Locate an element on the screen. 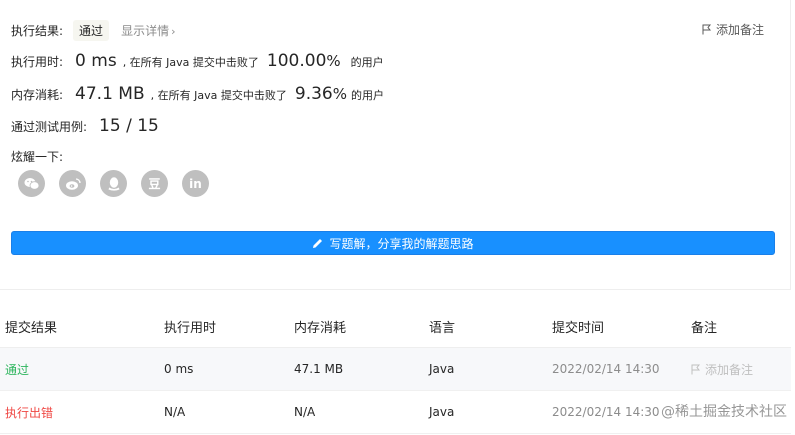 The image size is (795, 435). douban-glyph: 豆 is located at coordinates (154, 184).